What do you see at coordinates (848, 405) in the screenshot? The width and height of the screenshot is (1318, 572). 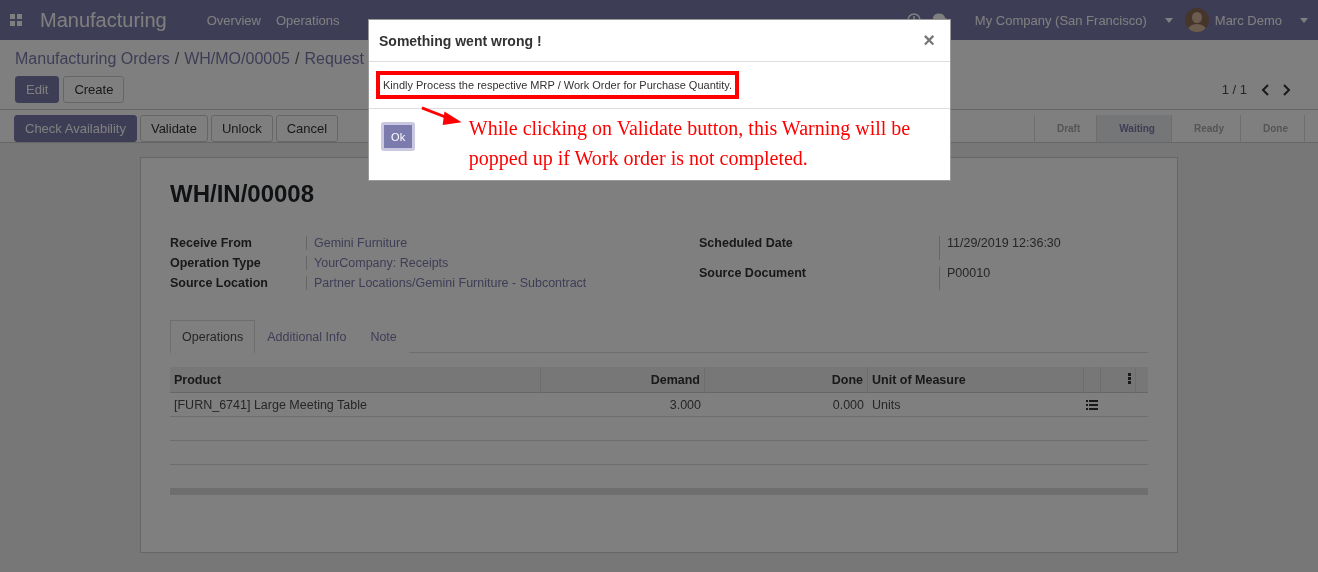 I see `table-cell-text: 0.000` at bounding box center [848, 405].